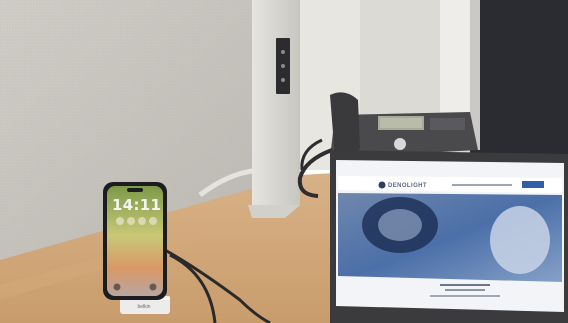 The width and height of the screenshot is (568, 323). Describe the element at coordinates (533, 184) in the screenshot. I see `website-cta-button` at that location.